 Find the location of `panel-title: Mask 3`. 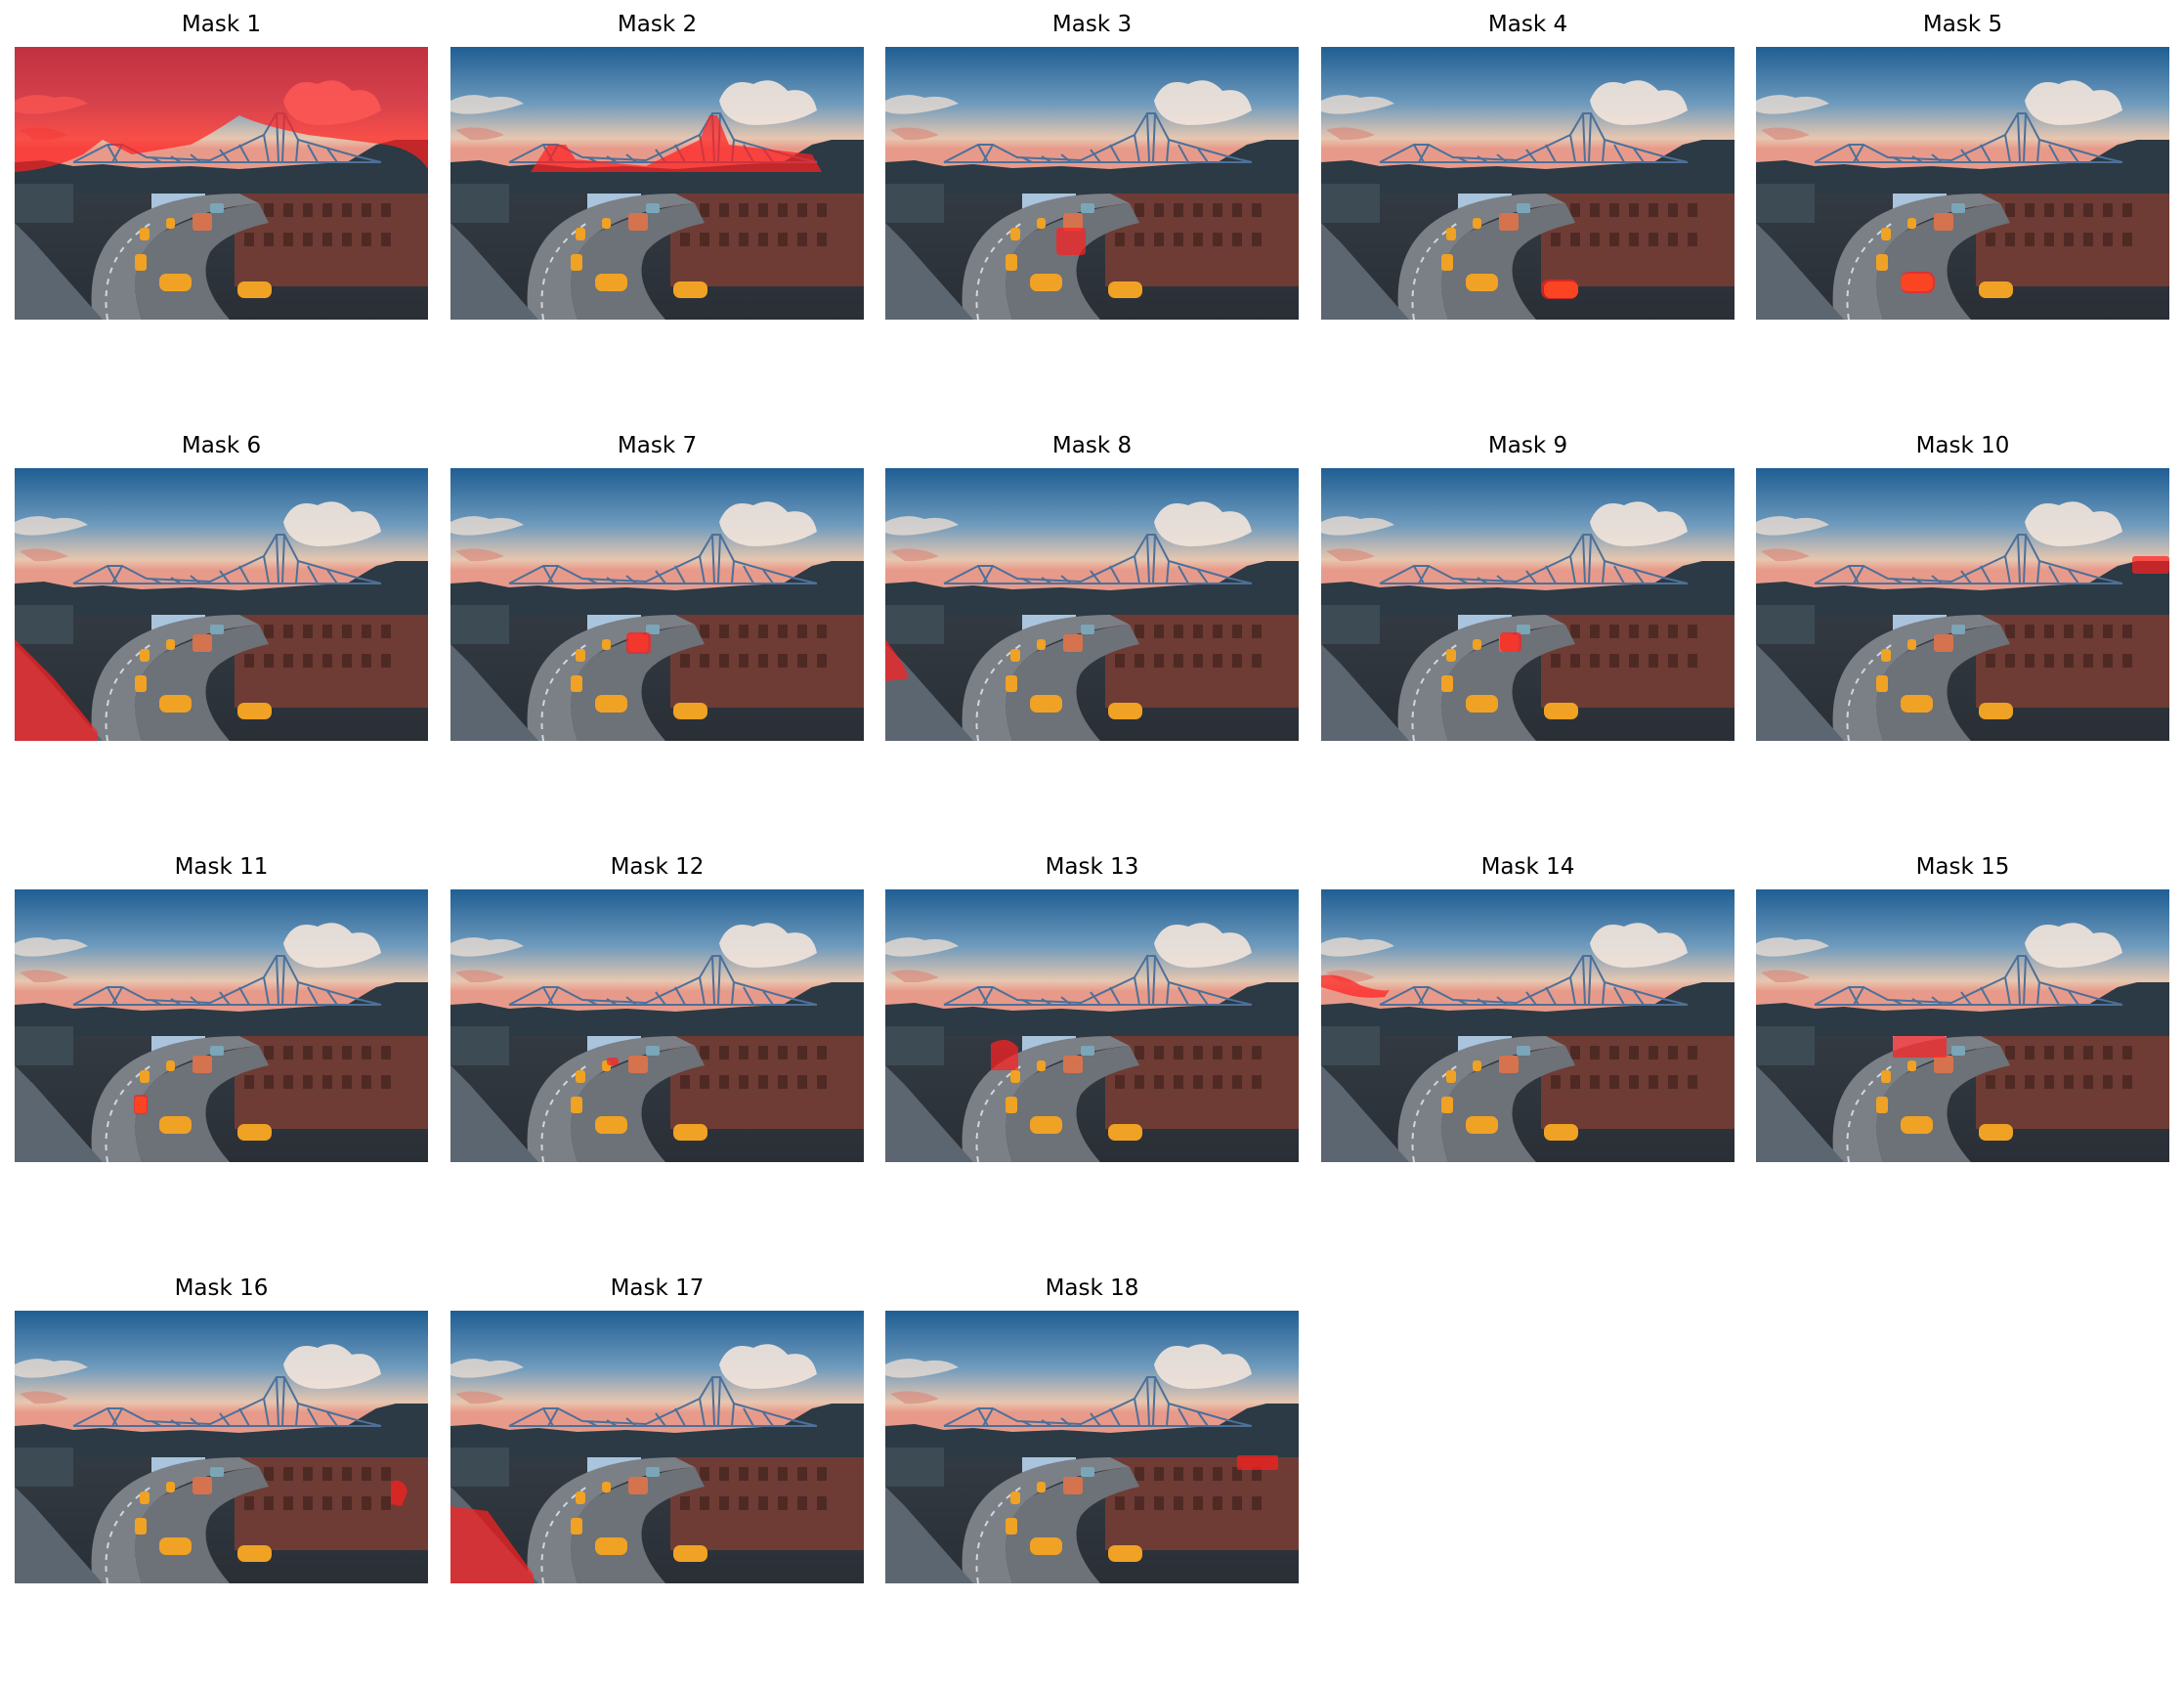

panel-title: Mask 3 is located at coordinates (1092, 24).